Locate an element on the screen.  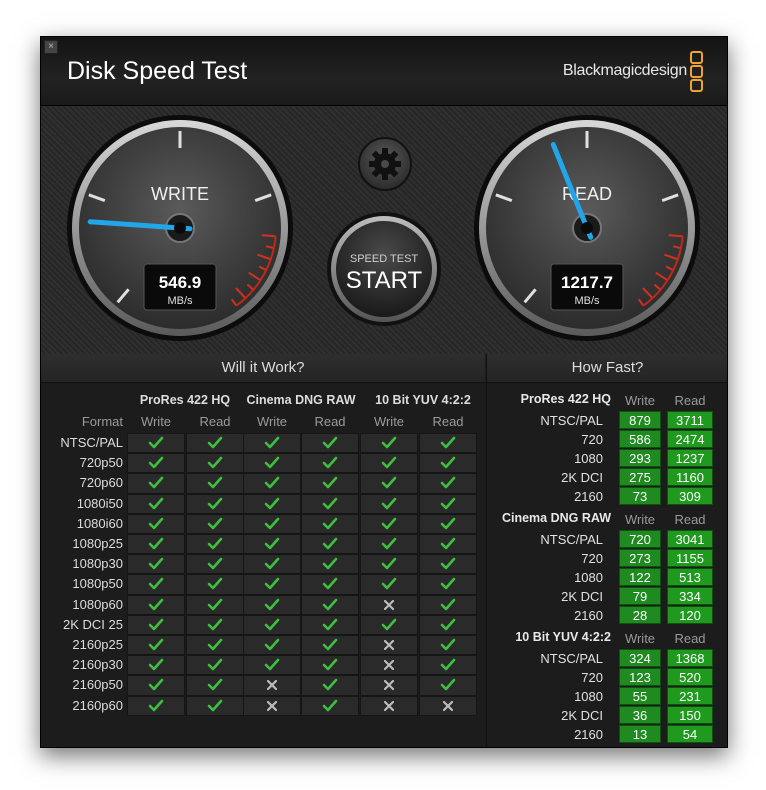
speed-write-value: 79 is located at coordinates (640, 596).